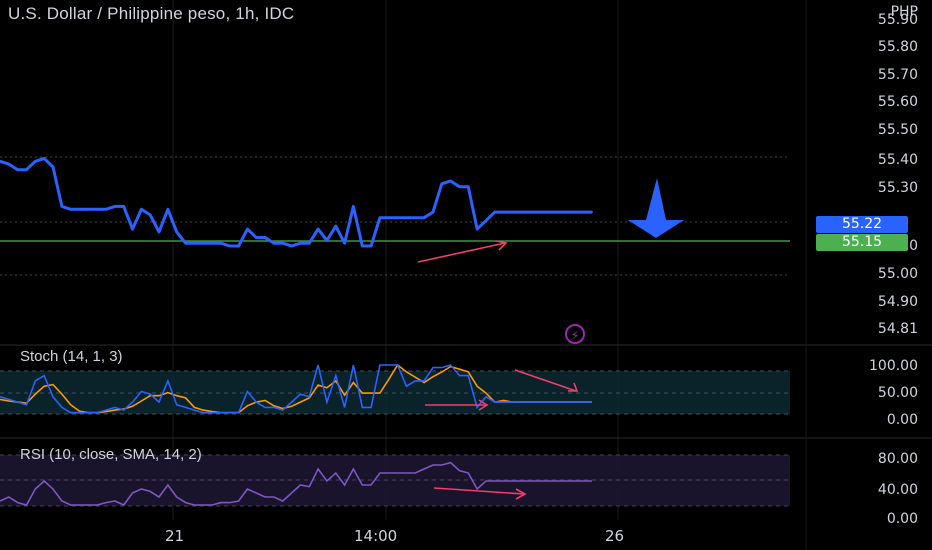 The image size is (932, 550). Describe the element at coordinates (175, 536) in the screenshot. I see `time-label-21: 21` at that location.